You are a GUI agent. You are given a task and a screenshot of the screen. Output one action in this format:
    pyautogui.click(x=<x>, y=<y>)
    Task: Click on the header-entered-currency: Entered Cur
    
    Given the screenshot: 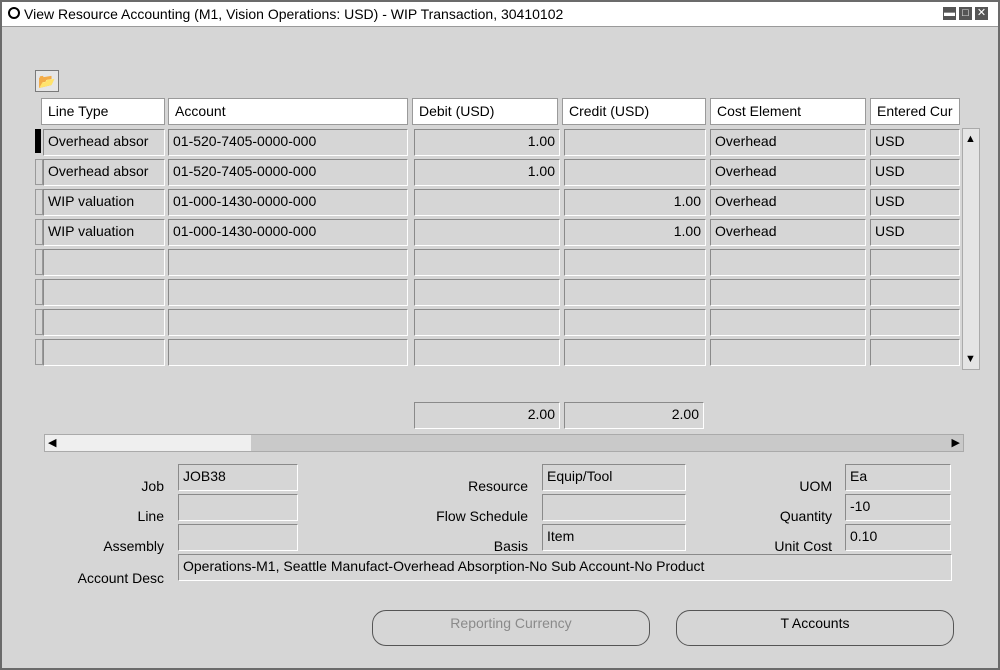 What is the action you would take?
    pyautogui.click(x=915, y=111)
    